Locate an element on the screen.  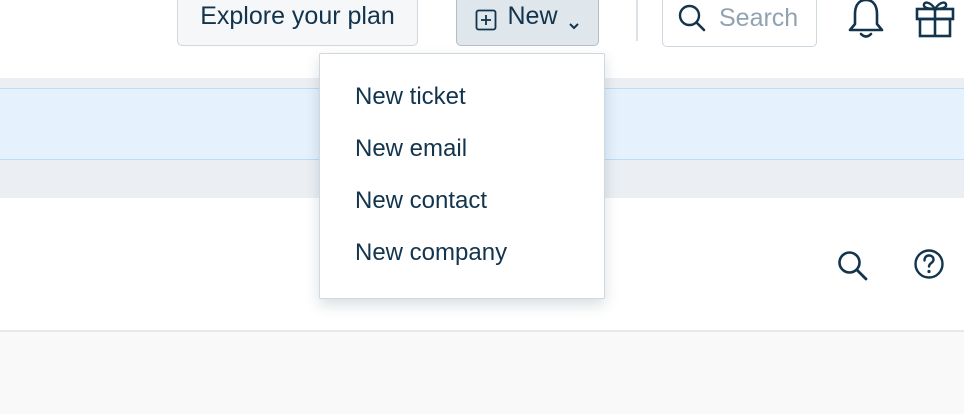
search-input: Search is located at coordinates (739, 23).